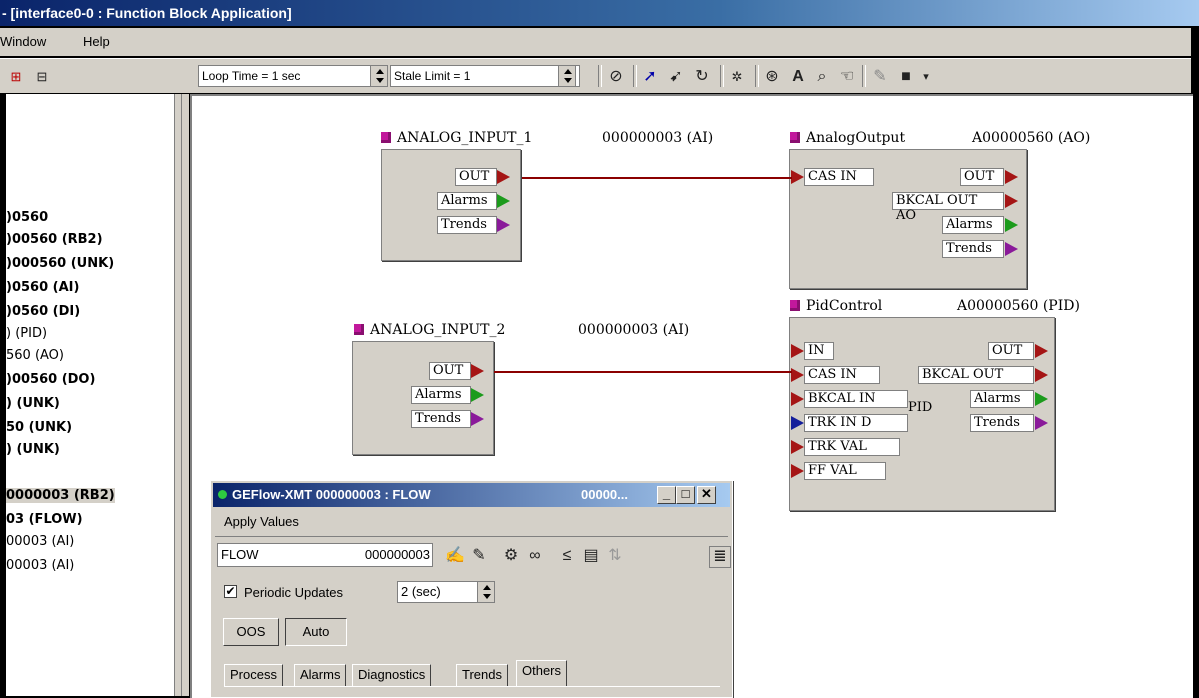  Describe the element at coordinates (798, 77) in the screenshot. I see `text-icon: A` at that location.